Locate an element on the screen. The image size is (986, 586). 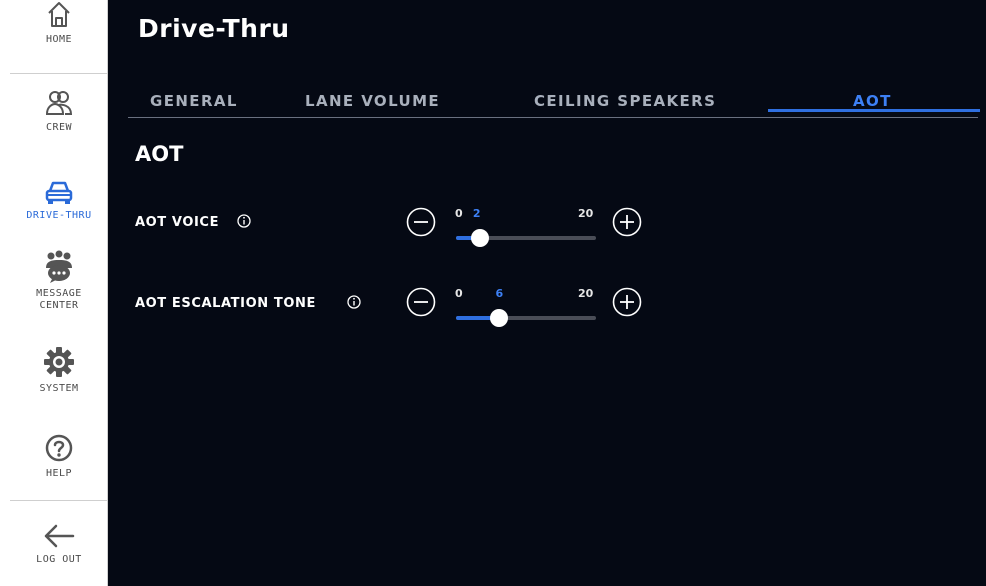
aot-escalation-tone-decrease-button is located at coordinates (421, 302).